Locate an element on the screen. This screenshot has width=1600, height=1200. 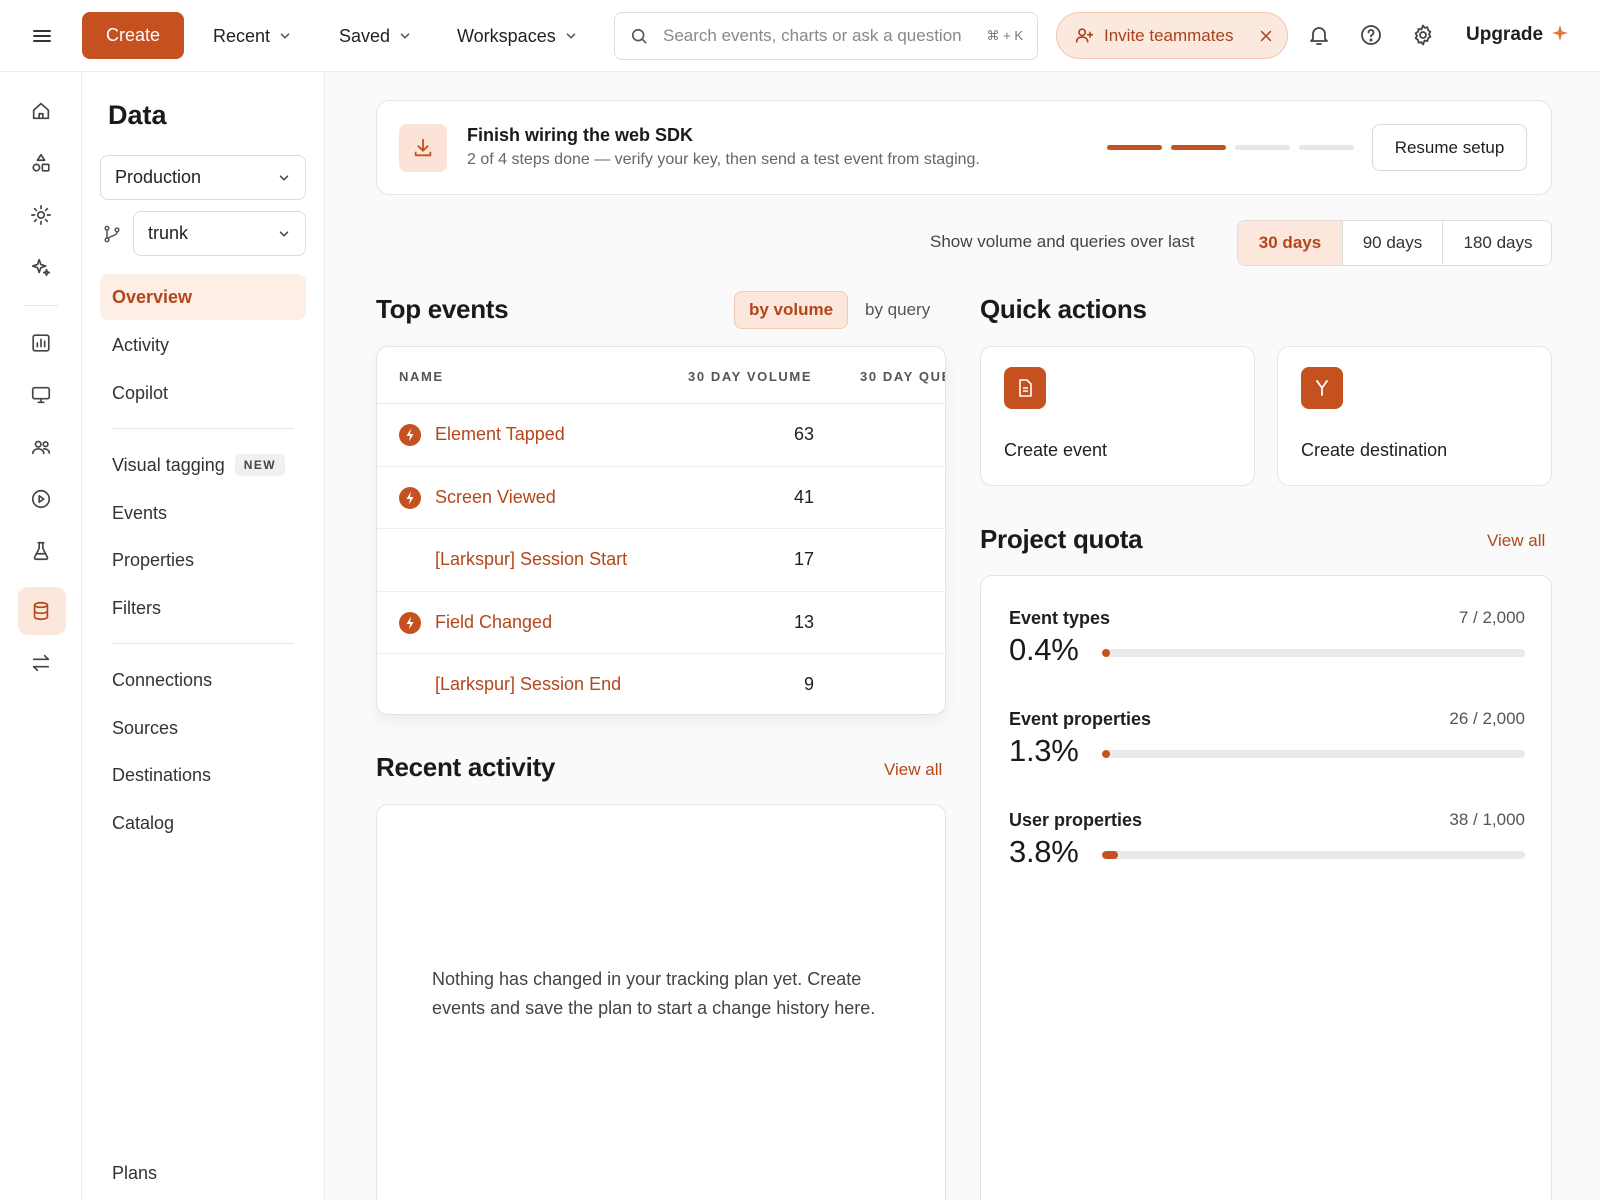
quota-percent: 3.8% is located at coordinates (1044, 851).